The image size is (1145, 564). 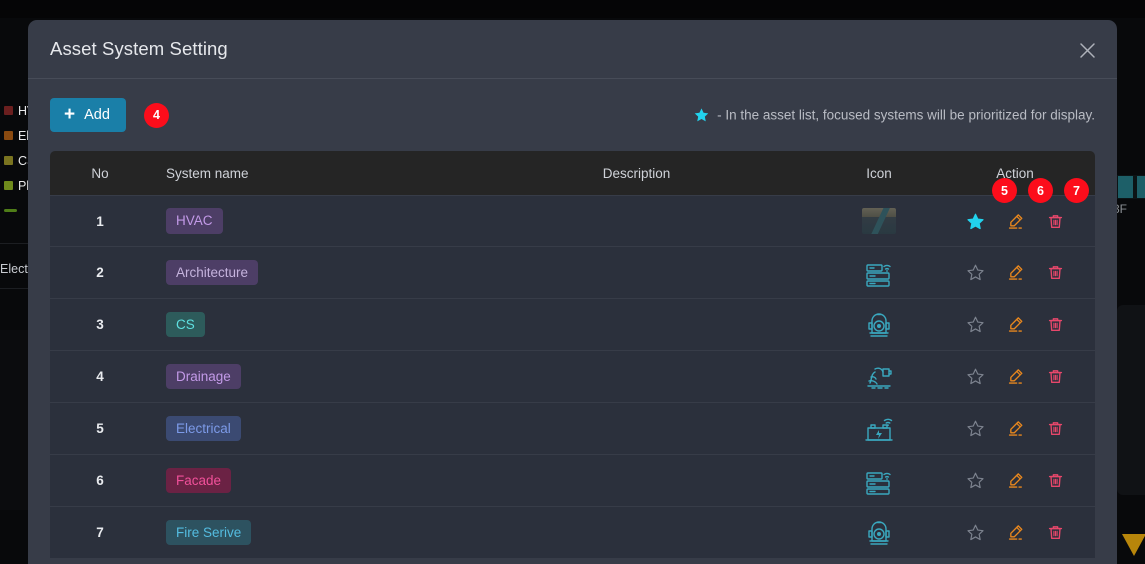 I want to click on legend-swatch-plumbing, so click(x=8, y=185).